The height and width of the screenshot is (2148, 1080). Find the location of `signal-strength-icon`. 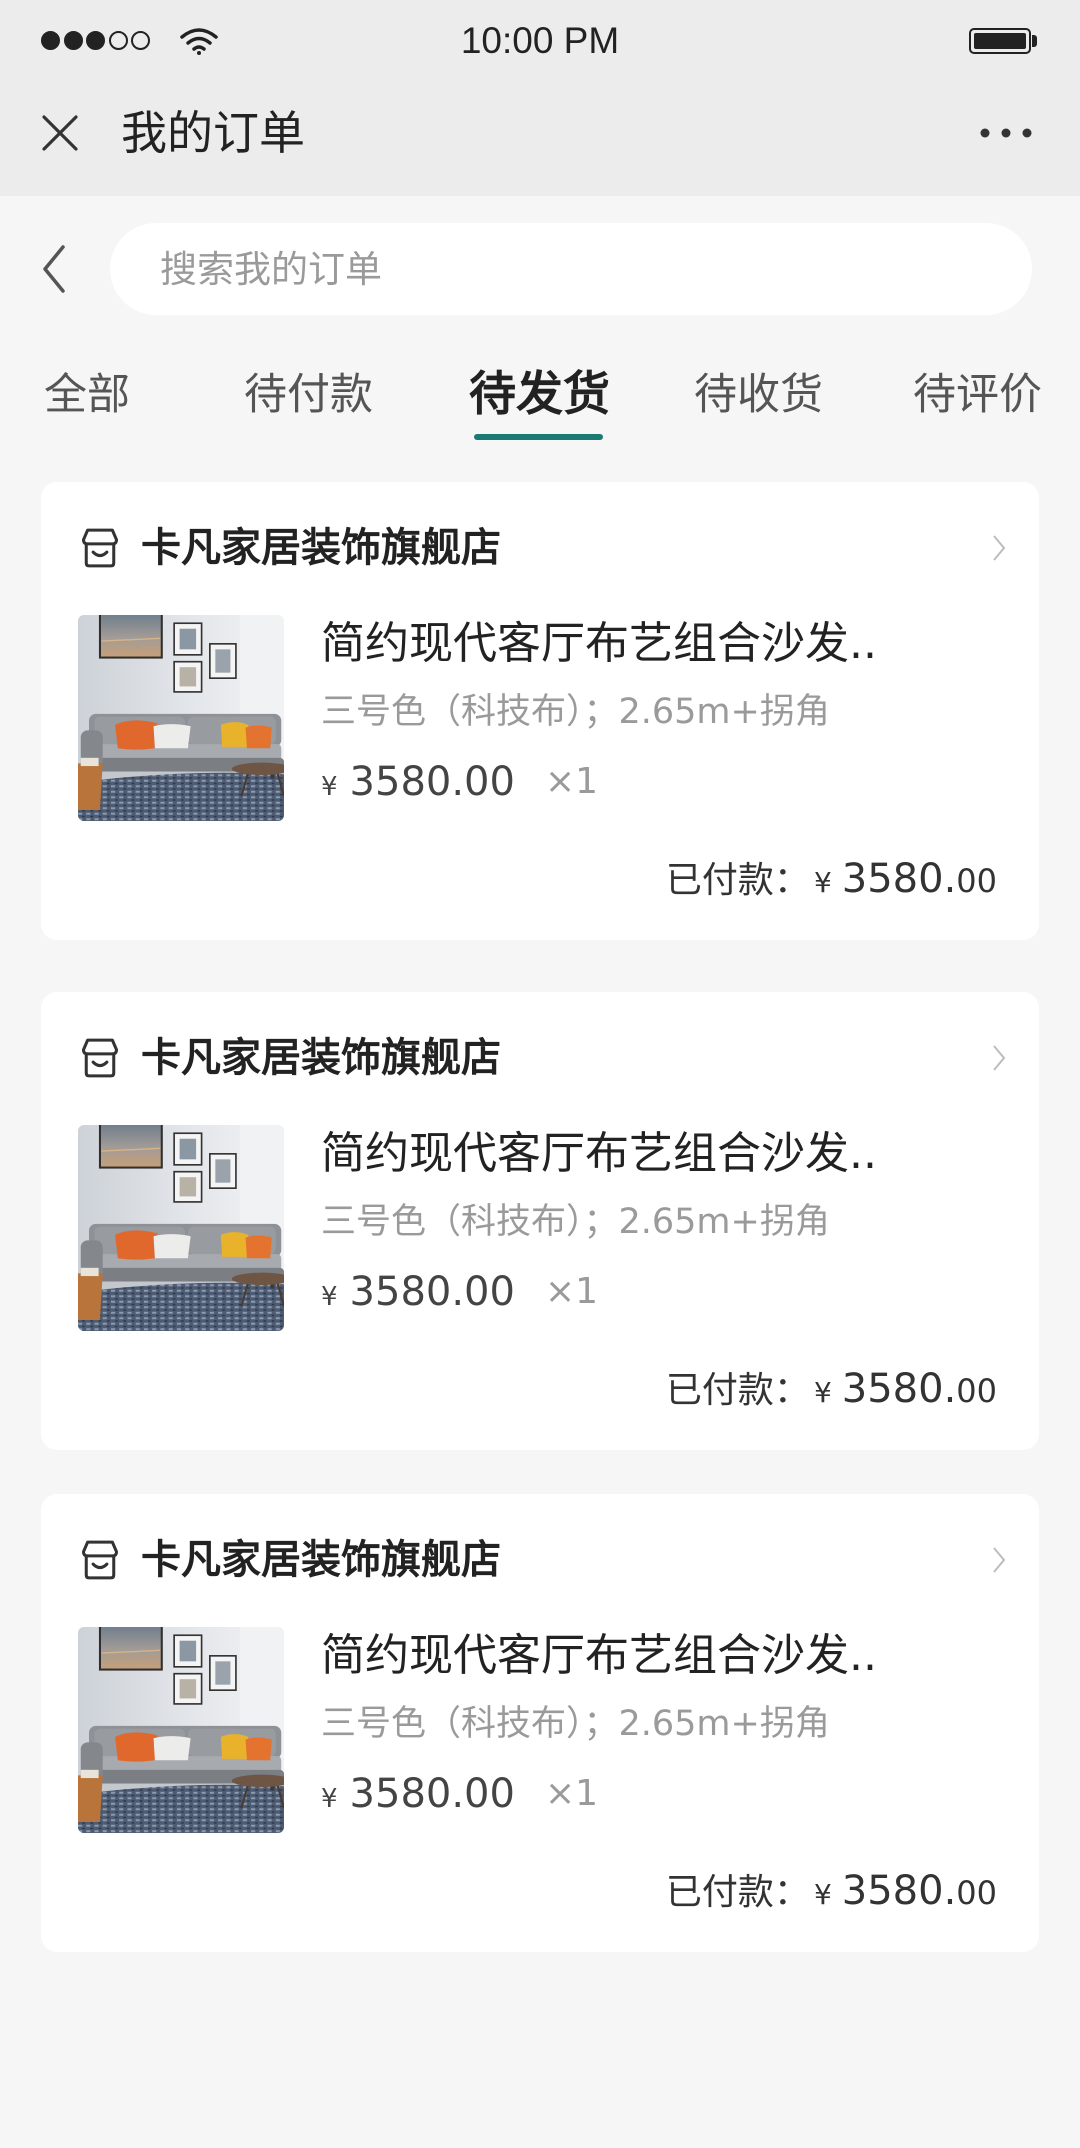

signal-strength-icon is located at coordinates (95, 40).